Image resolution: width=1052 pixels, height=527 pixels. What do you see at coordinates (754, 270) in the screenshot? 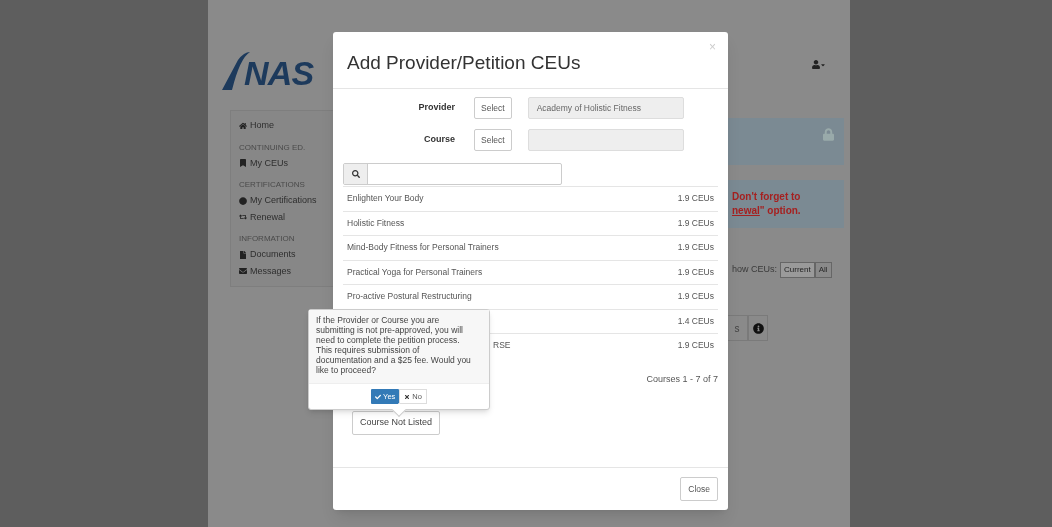
I see `show-ceus-label: how CEUs:` at bounding box center [754, 270].